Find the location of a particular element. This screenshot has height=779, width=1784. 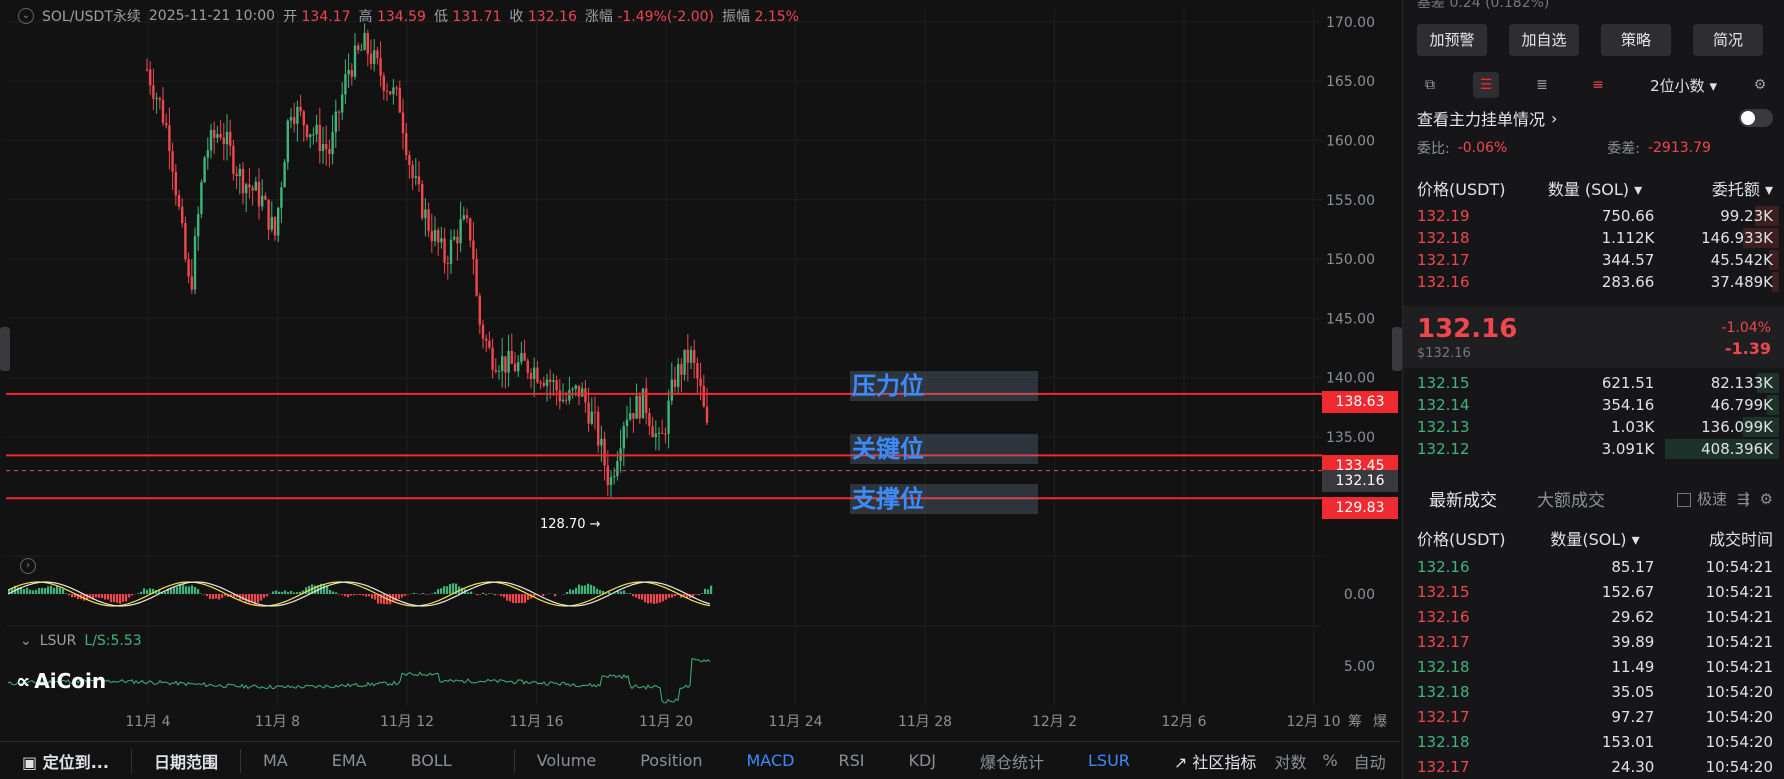

community-indicator-button: ↗ 社区指标 is located at coordinates (1209, 761).